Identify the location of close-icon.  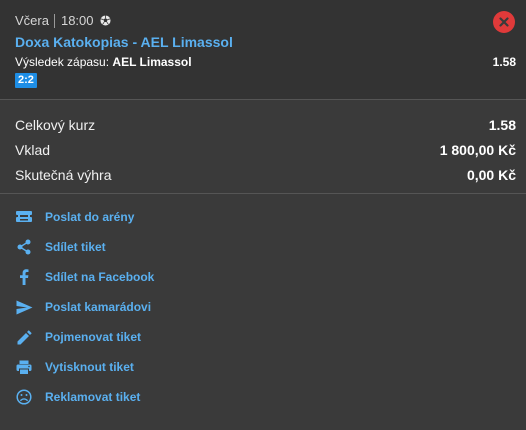
(504, 22).